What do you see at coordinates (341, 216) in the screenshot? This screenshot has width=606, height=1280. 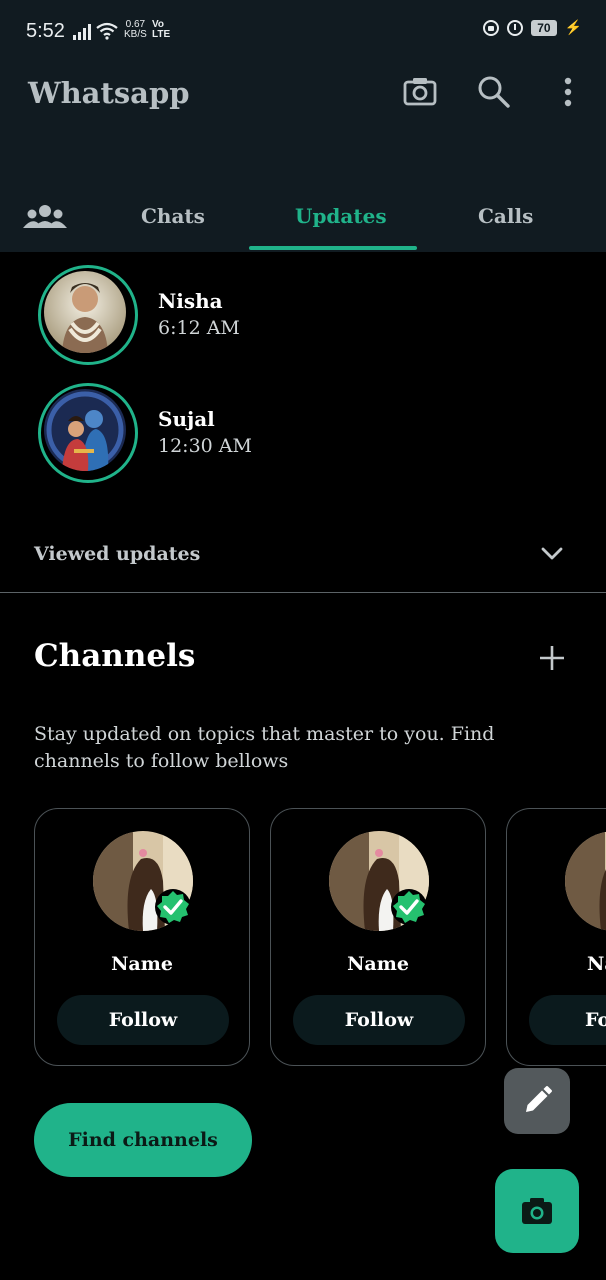 I see `tab-updates: Updates` at bounding box center [341, 216].